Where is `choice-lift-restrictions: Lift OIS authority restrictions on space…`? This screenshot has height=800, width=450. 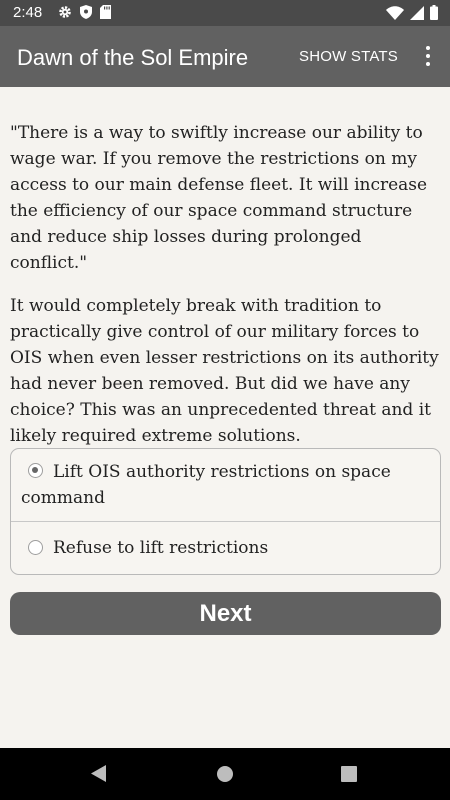
choice-lift-restrictions: Lift OIS authority restrictions on space… is located at coordinates (225, 485).